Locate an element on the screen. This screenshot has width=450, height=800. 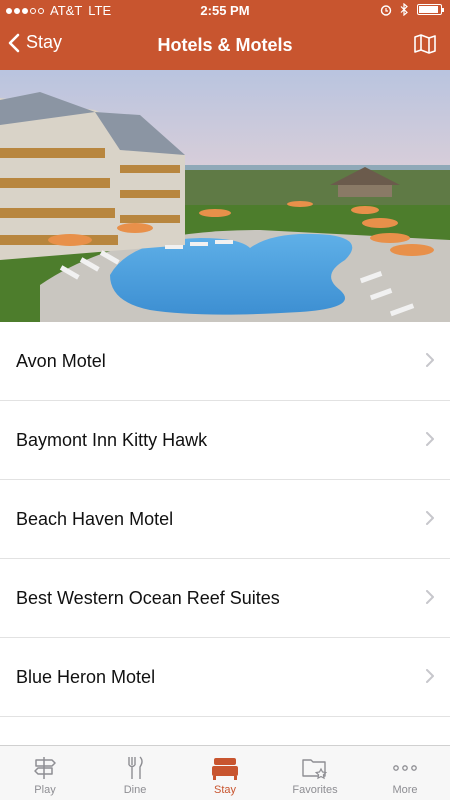
bluetooth-icon is located at coordinates (404, 9).